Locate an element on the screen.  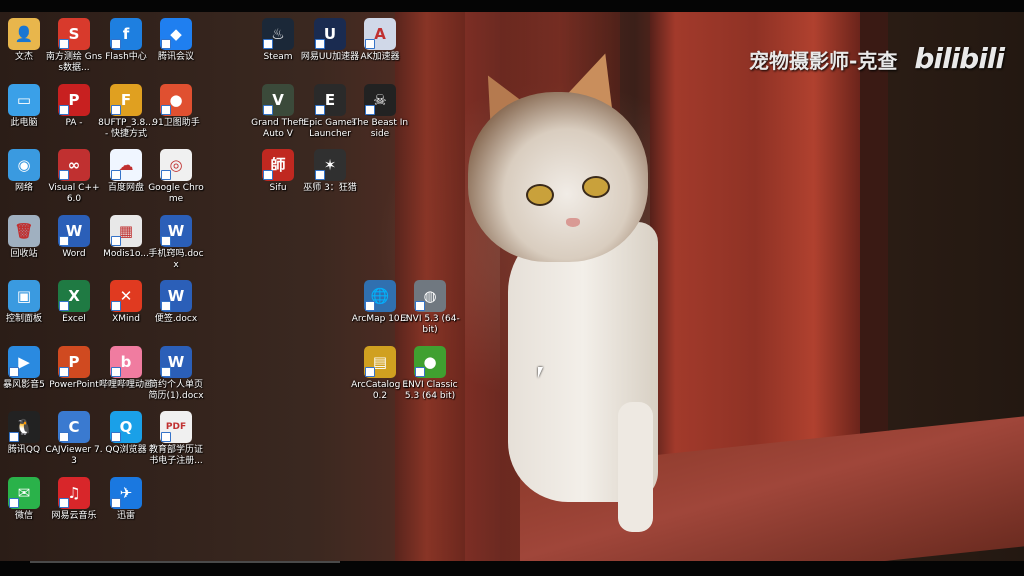
desktop-icon-cajviewer: C CAJViewer 7.3 is located at coordinates (74, 439).